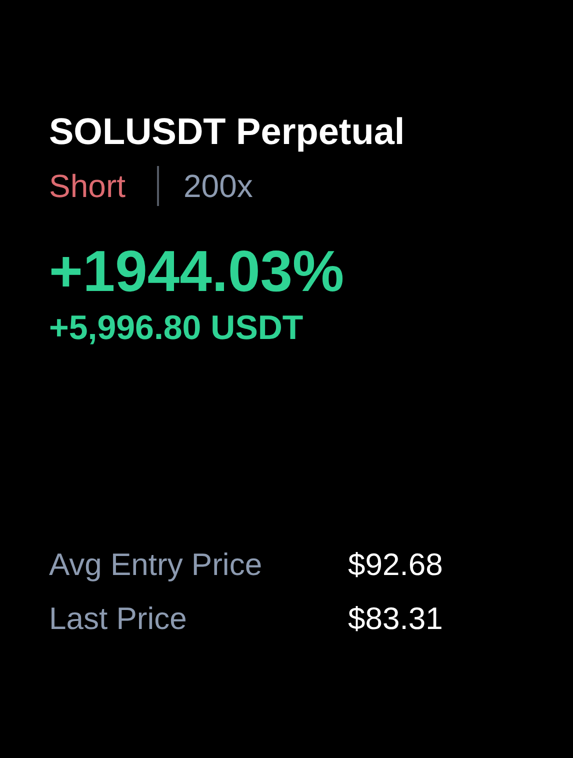 This screenshot has width=573, height=758. I want to click on detail-value: $83.31, so click(396, 619).